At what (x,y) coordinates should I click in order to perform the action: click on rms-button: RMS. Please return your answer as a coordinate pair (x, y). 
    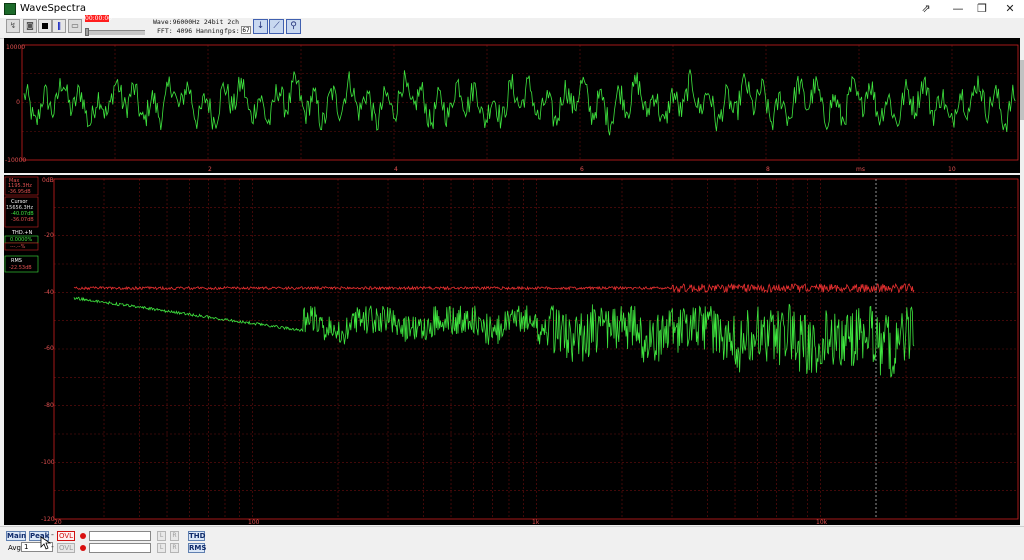
    Looking at the image, I should click on (197, 548).